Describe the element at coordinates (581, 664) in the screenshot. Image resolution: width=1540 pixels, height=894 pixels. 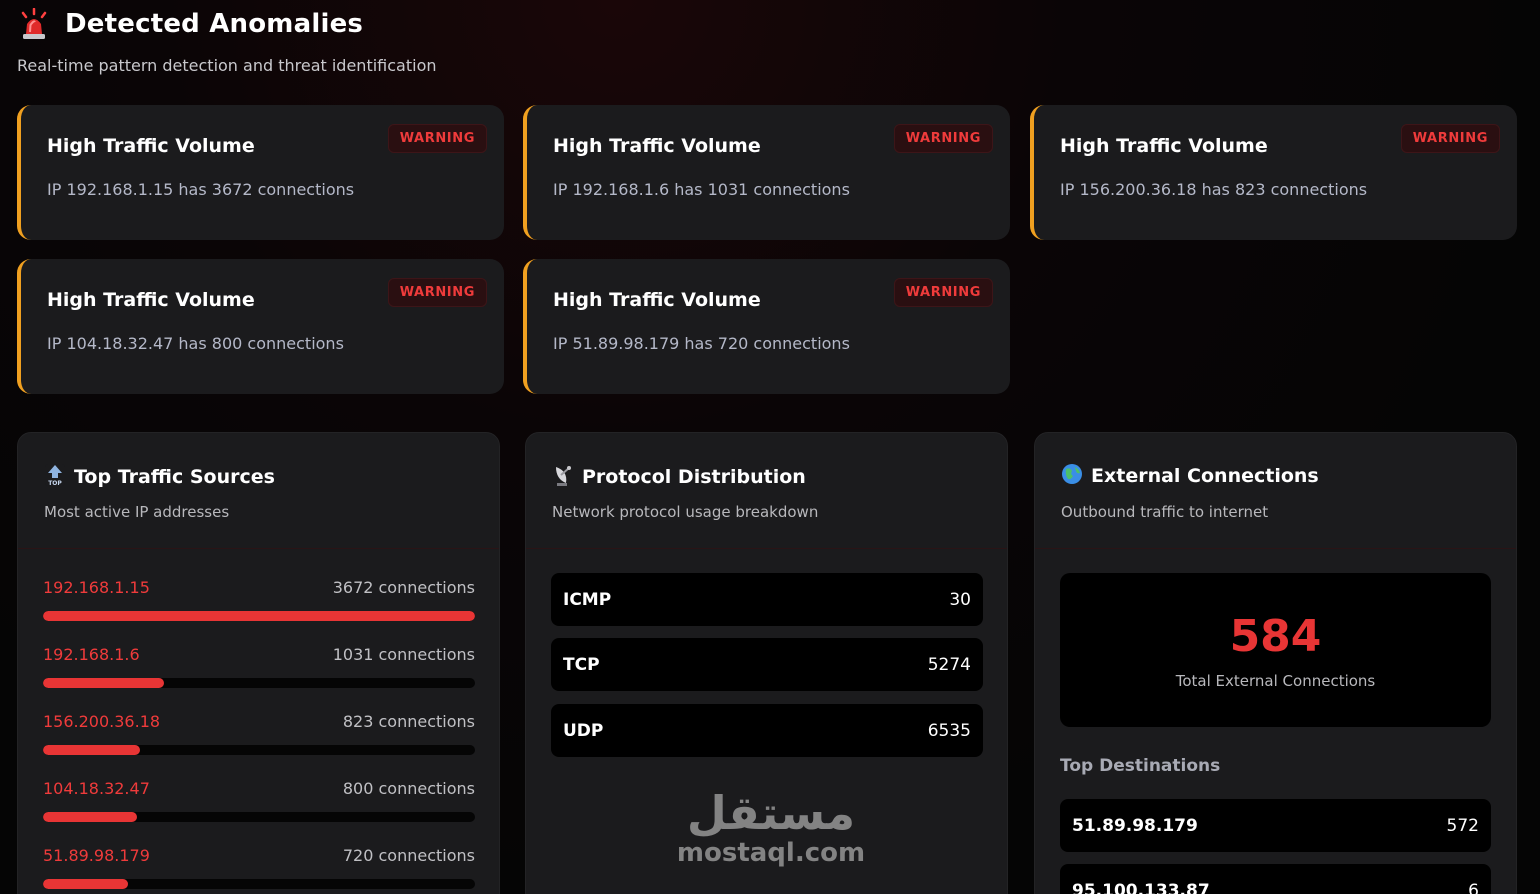
I see `protocol-name: TCP` at that location.